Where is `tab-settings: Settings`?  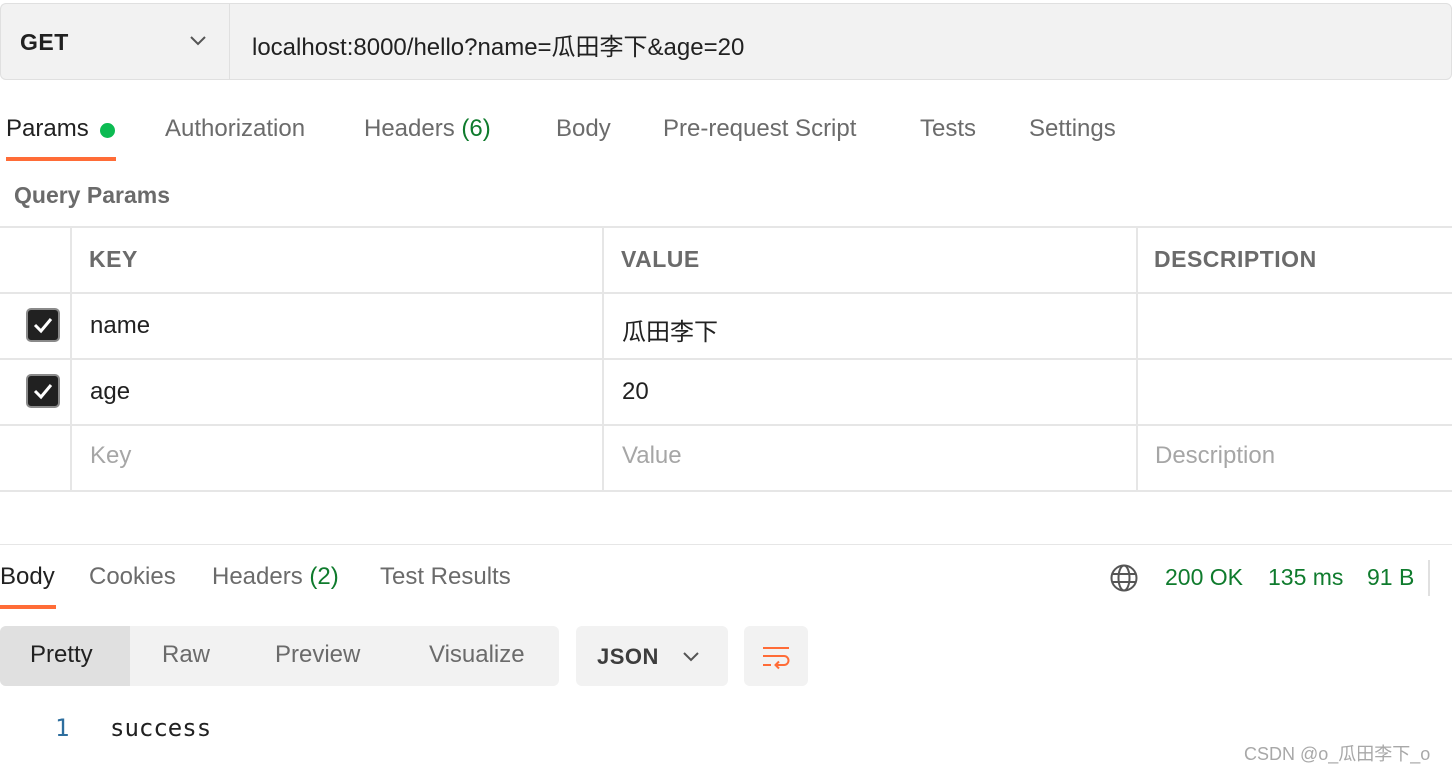
tab-settings: Settings is located at coordinates (1072, 129).